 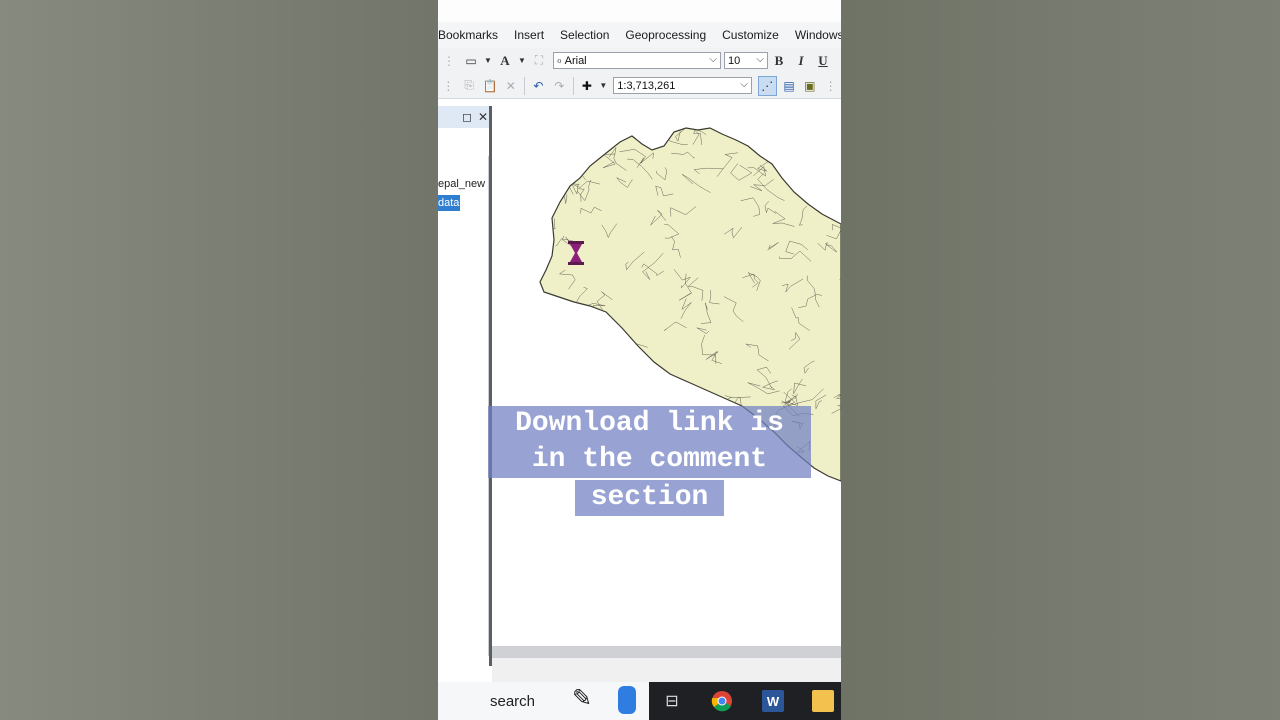 What do you see at coordinates (472, 35) in the screenshot?
I see `menu-bookmarks: Bookmarks` at bounding box center [472, 35].